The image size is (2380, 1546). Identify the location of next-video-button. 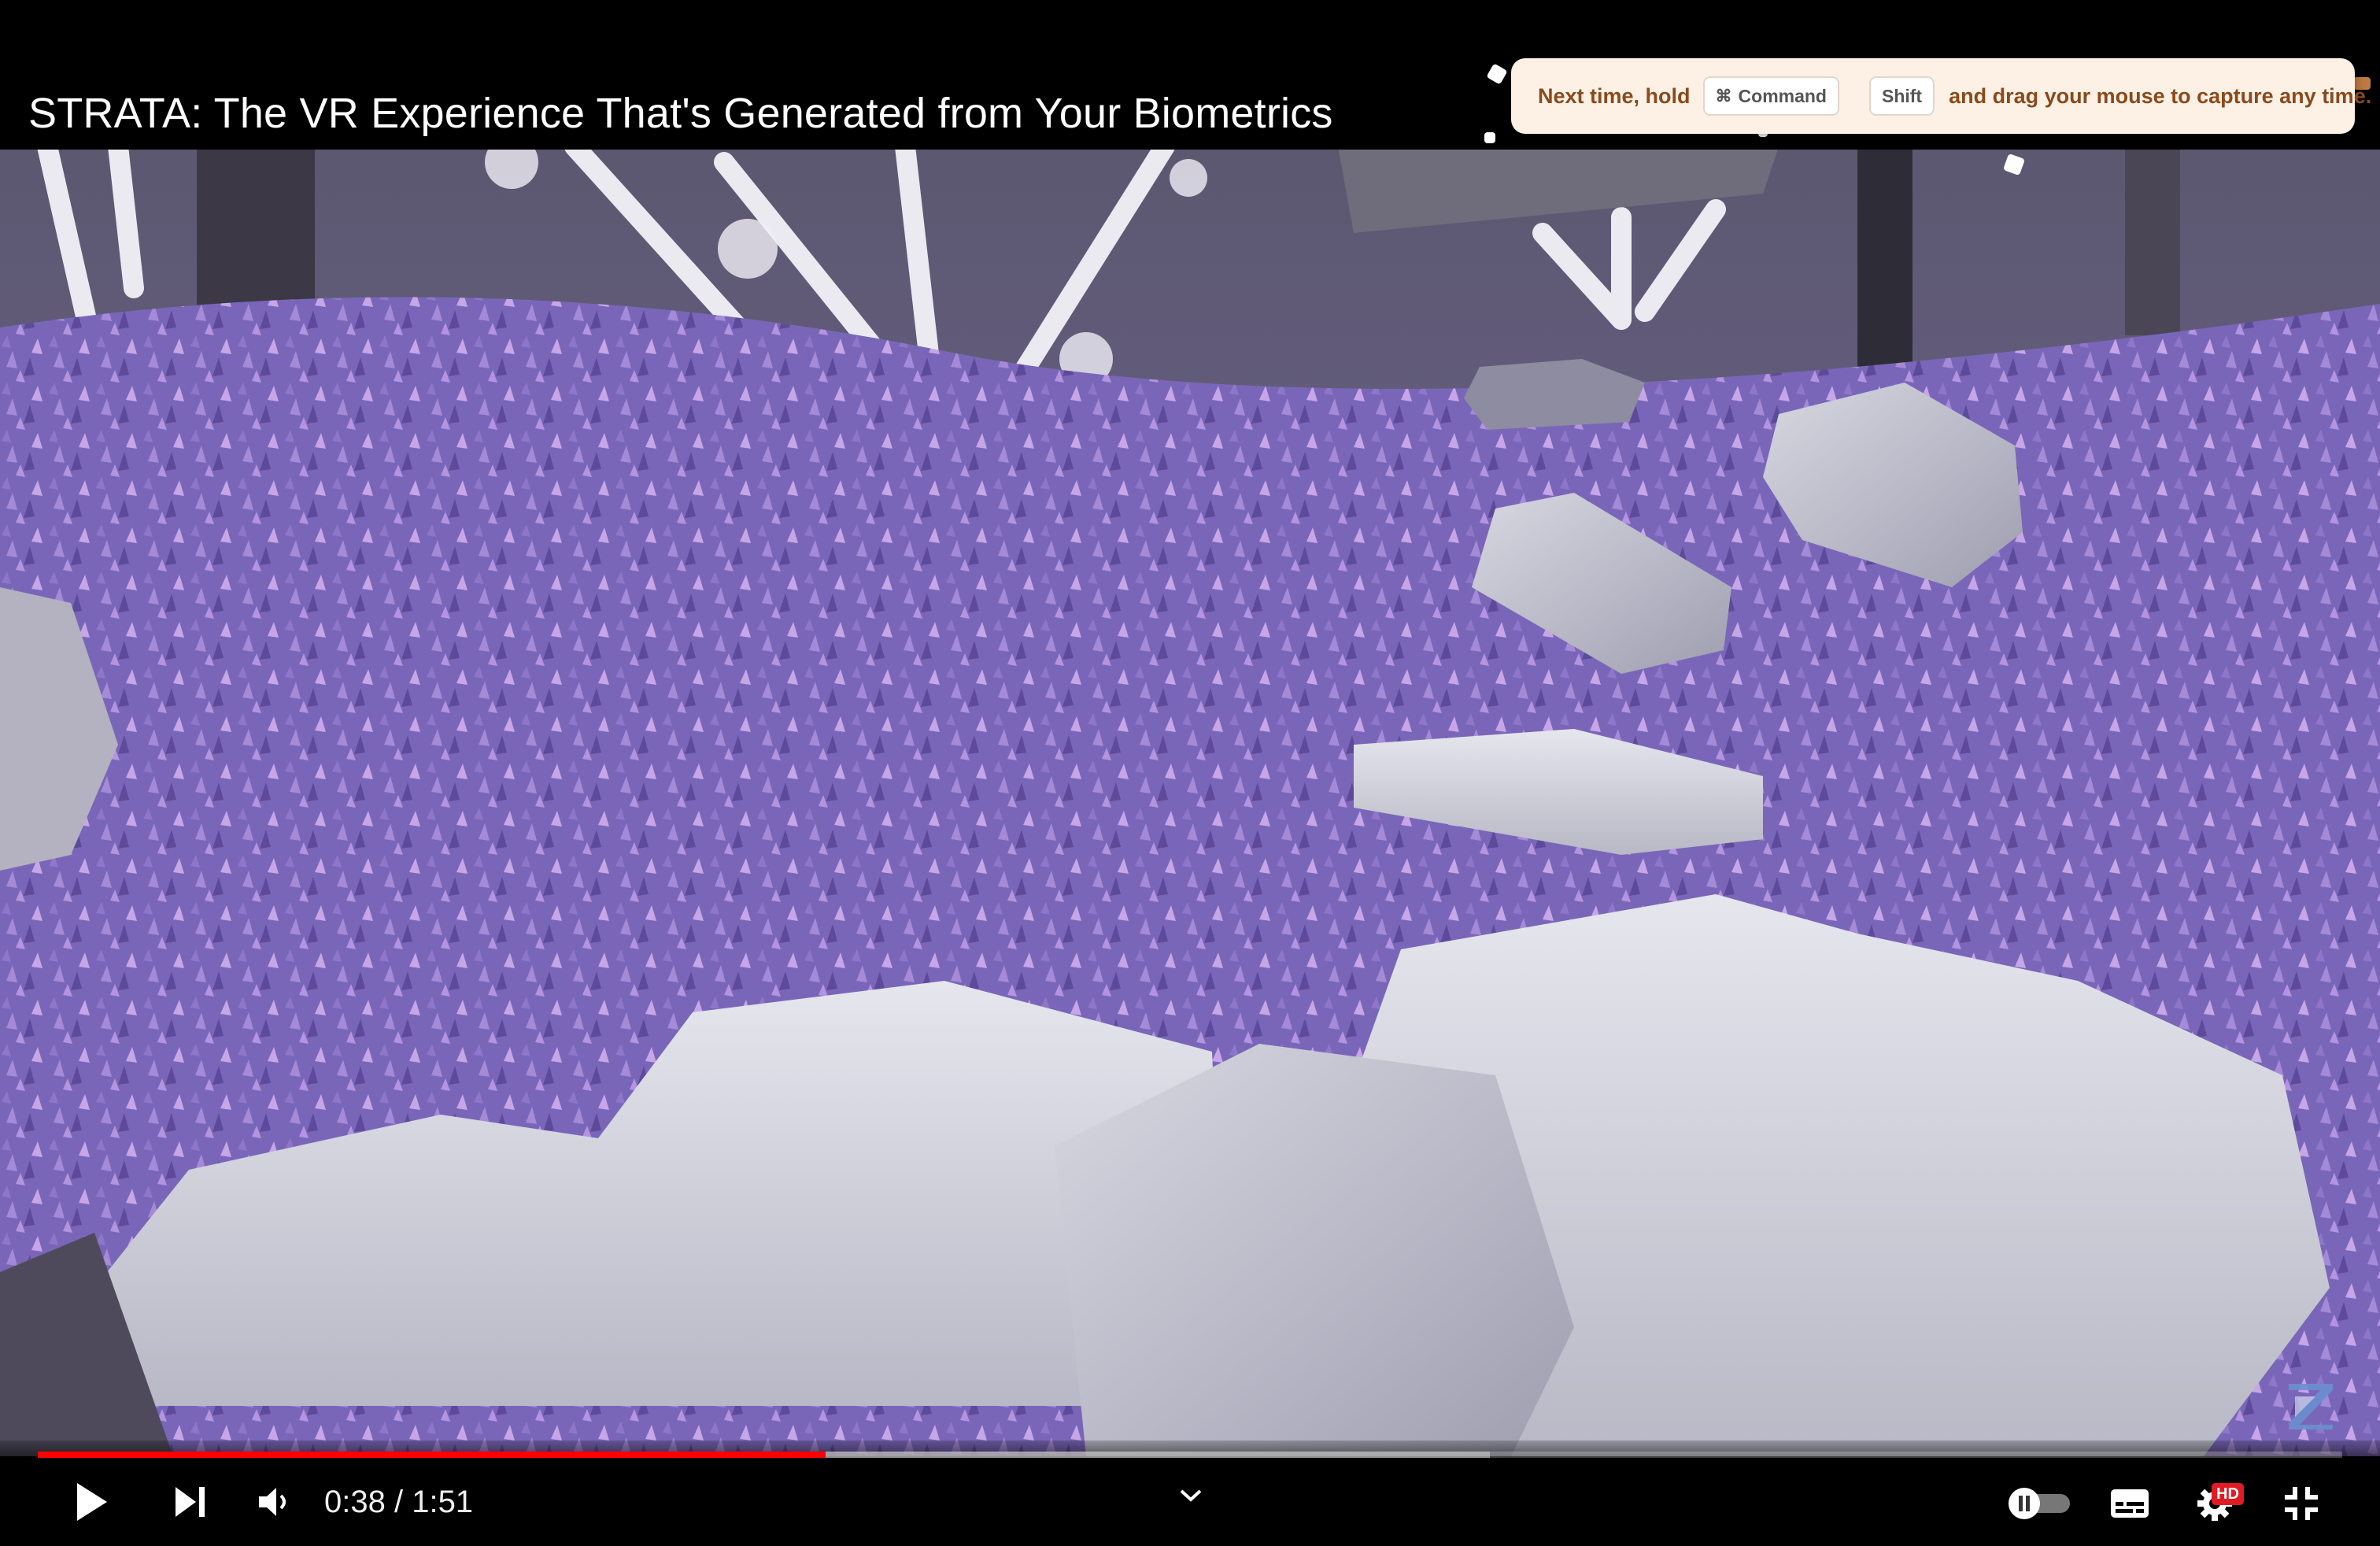
(190, 1502).